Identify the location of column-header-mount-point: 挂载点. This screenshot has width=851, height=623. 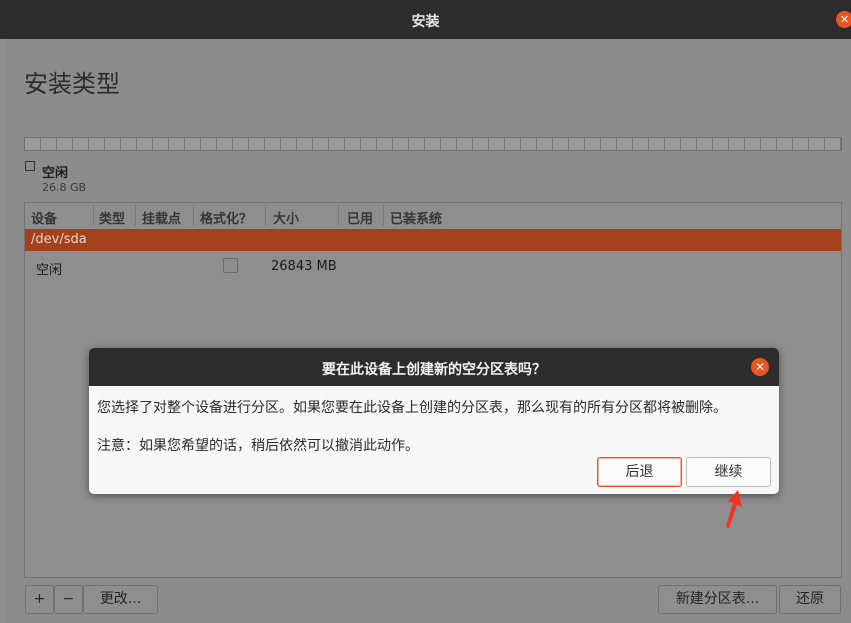
(161, 217).